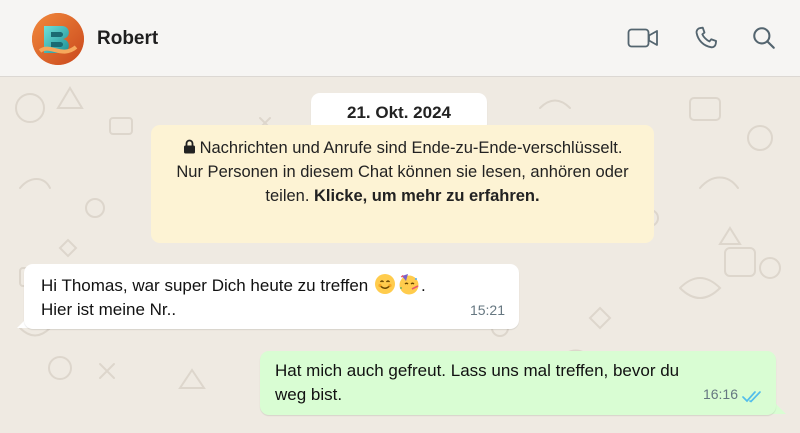 The height and width of the screenshot is (433, 800). I want to click on message-line: Hier ist meine Nr.., so click(109, 309).